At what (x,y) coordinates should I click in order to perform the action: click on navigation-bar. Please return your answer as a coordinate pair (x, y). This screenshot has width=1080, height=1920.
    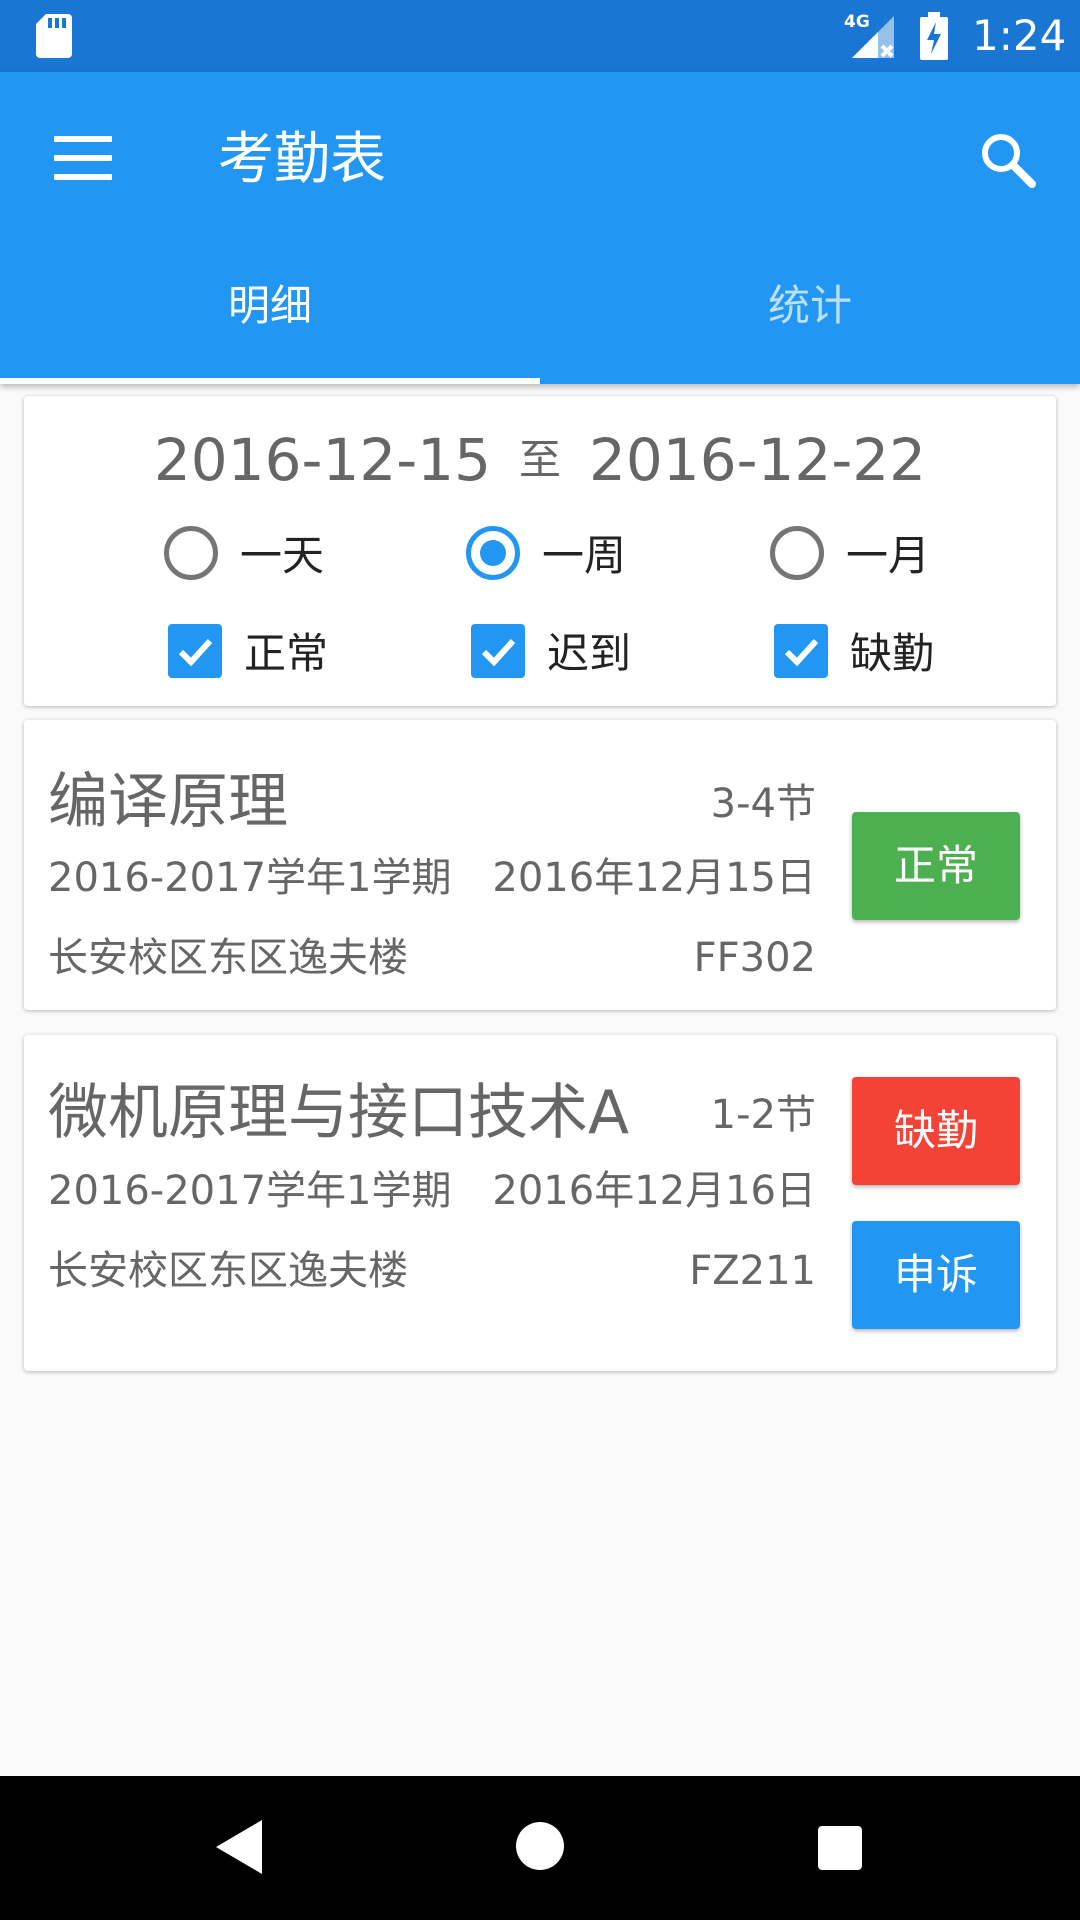
    Looking at the image, I should click on (540, 1848).